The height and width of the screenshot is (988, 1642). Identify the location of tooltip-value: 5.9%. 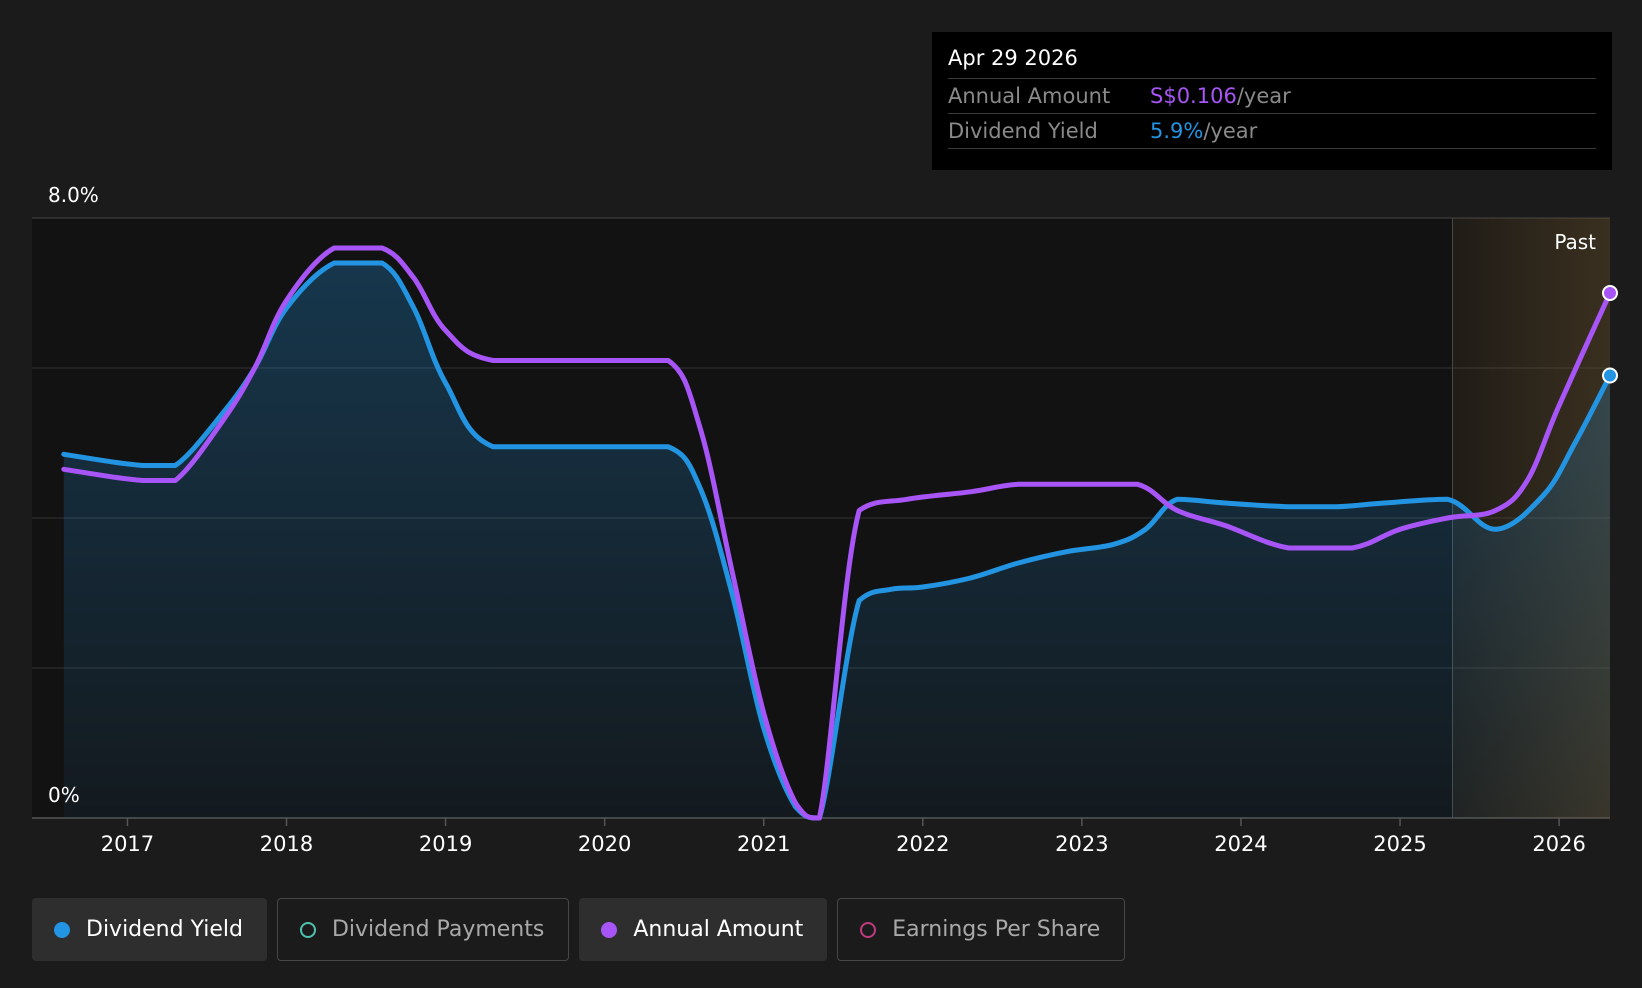
(1177, 131).